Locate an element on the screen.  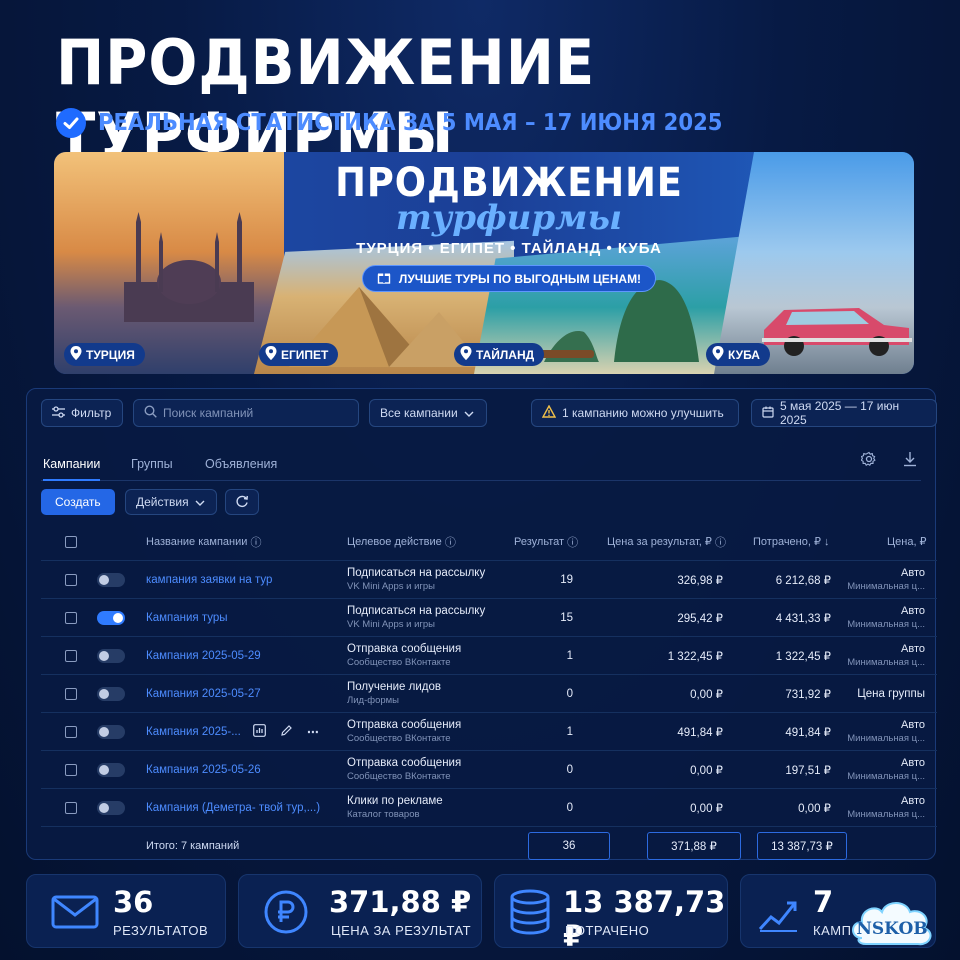
info-icon: ⓘ is located at coordinates (256, 542).